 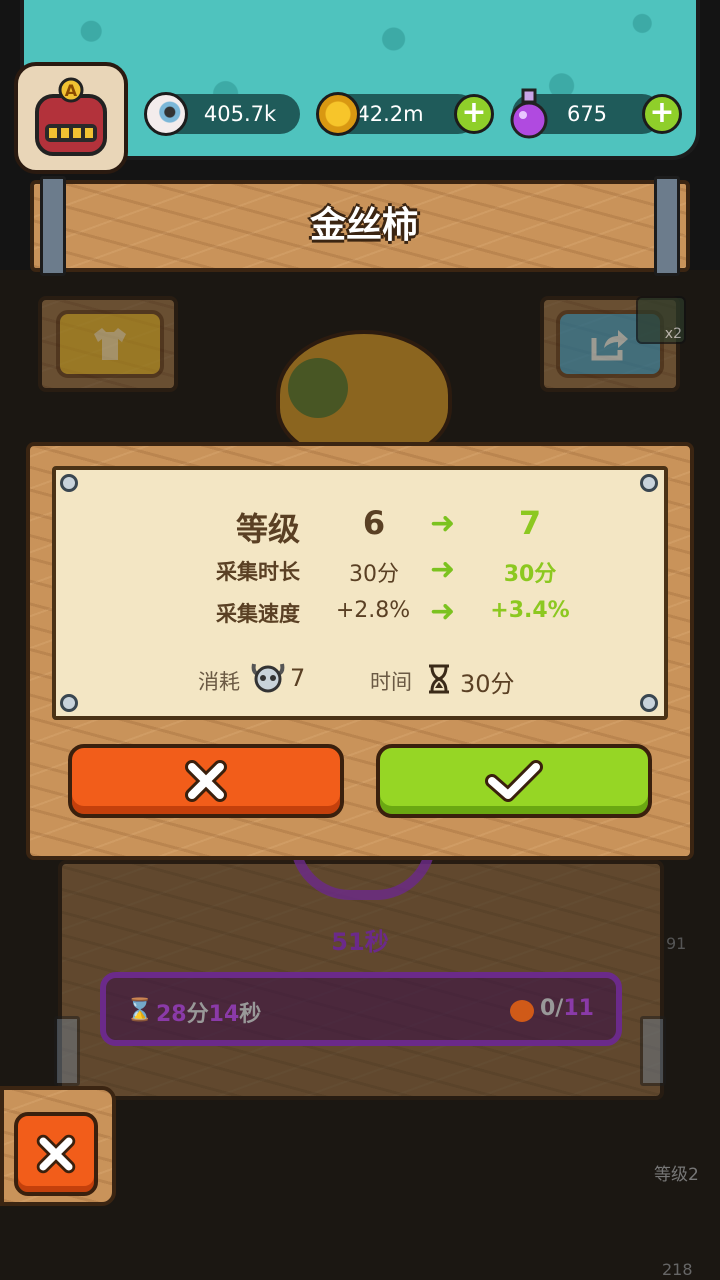 What do you see at coordinates (661, 320) in the screenshot?
I see `share-badge: x2` at bounding box center [661, 320].